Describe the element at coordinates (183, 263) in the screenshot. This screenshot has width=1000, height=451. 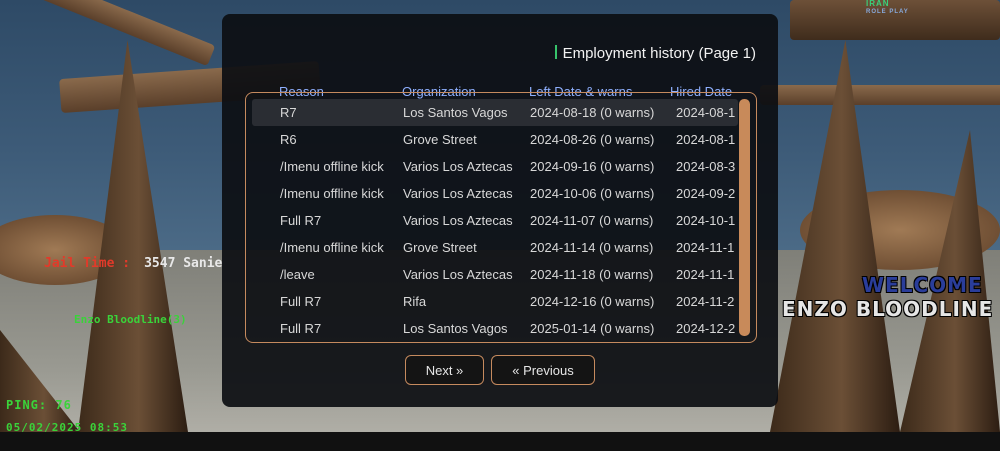
I see `jail-time-value: 3547 Sanie` at that location.